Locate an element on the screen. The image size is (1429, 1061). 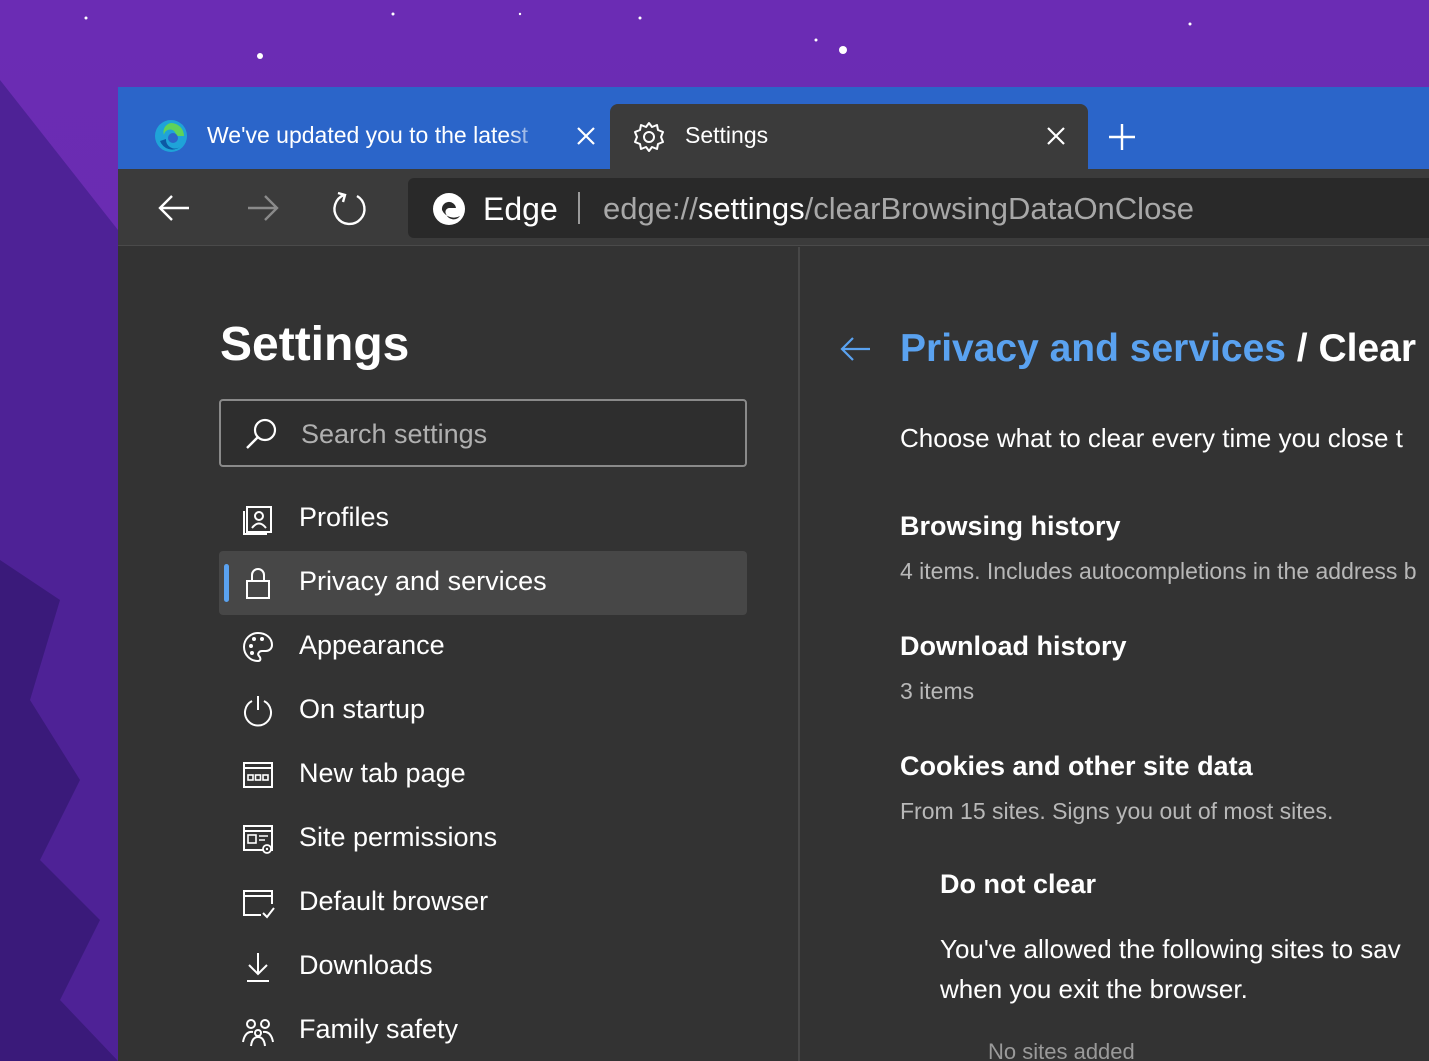
sidebar-item-privacy-and-services: Privacy and services is located at coordinates (483, 583).